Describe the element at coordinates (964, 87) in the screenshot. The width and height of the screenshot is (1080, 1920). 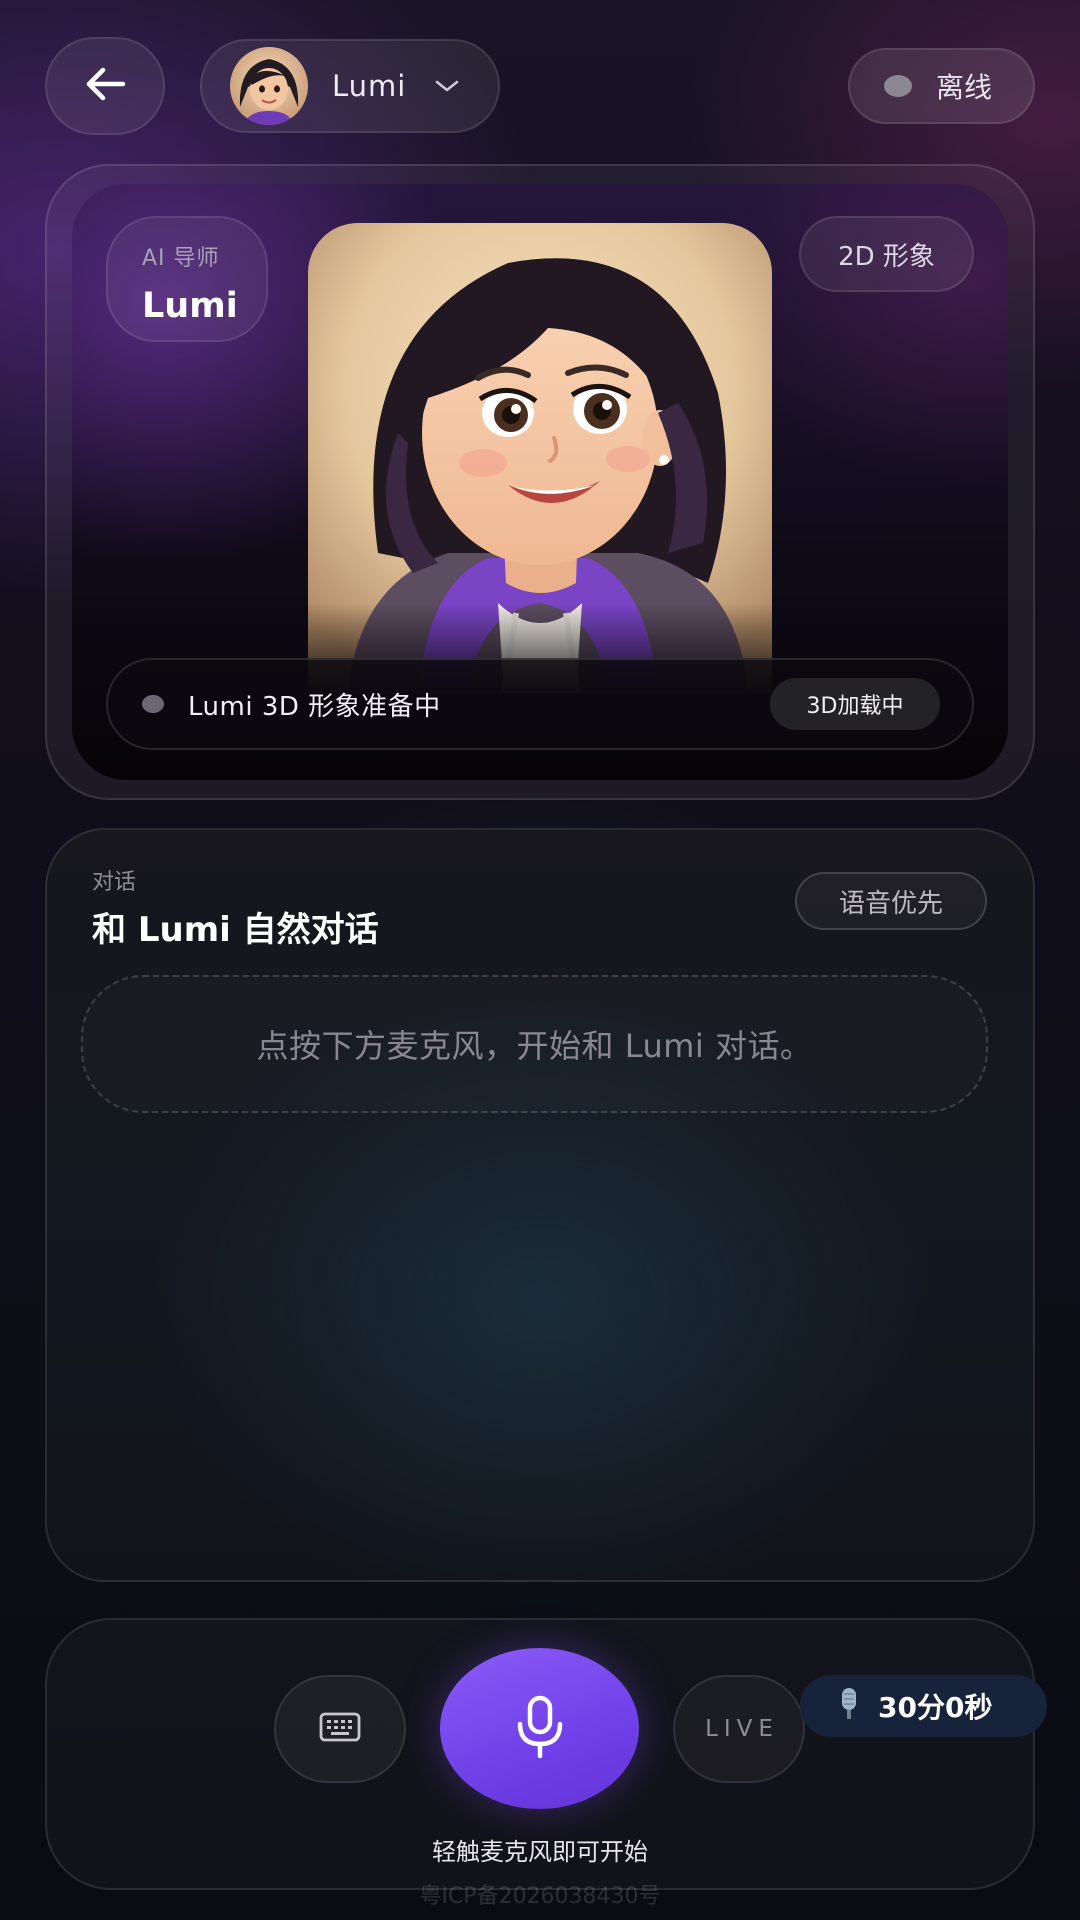
I see `status-label: 离线` at that location.